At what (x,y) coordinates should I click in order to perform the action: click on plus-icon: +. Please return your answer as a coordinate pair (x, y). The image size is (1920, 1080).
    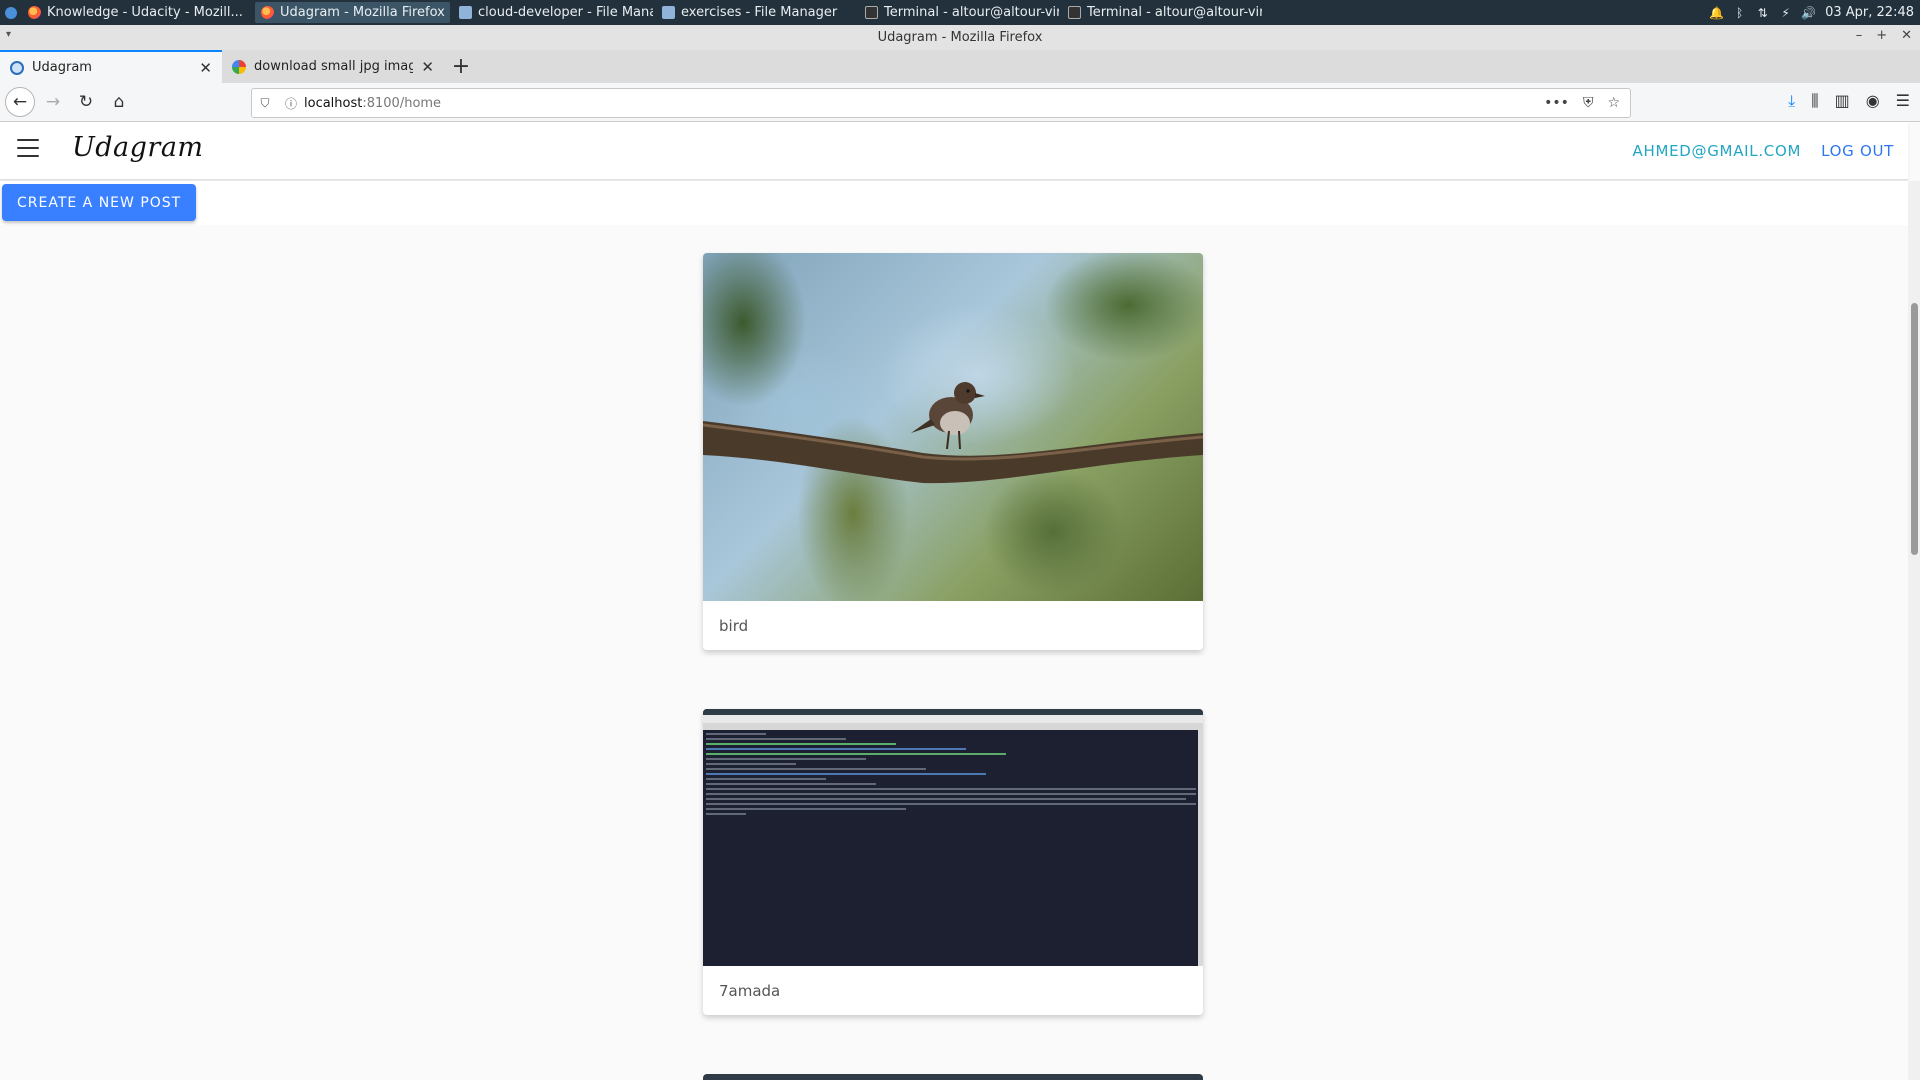
    Looking at the image, I should click on (461, 66).